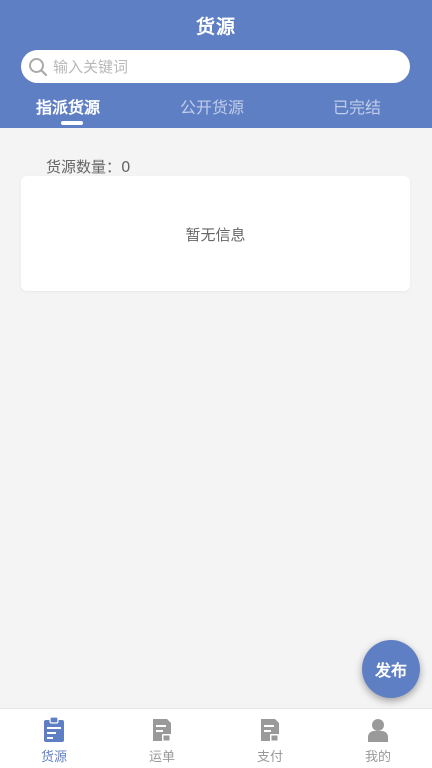 Image resolution: width=432 pixels, height=768 pixels. I want to click on tab-public-cargo: 公开货源, so click(212, 106).